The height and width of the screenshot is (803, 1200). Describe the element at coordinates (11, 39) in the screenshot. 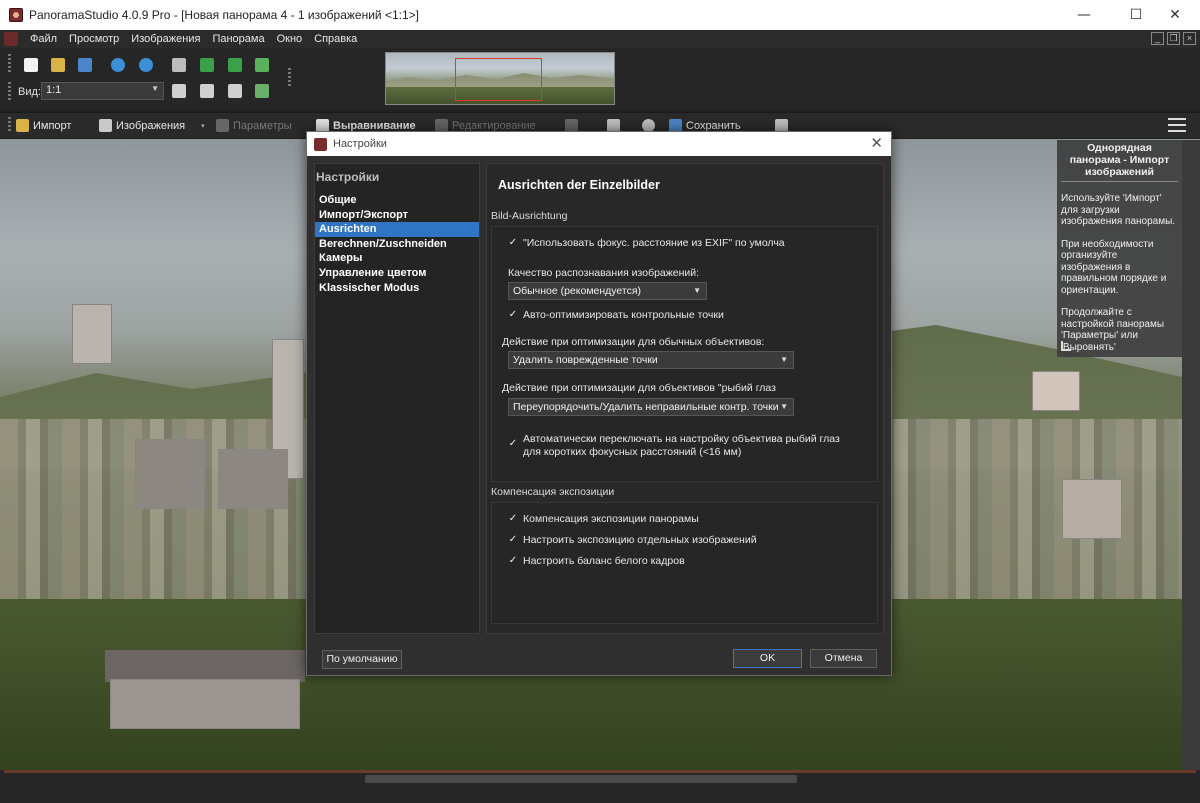

I see `document-icon` at that location.